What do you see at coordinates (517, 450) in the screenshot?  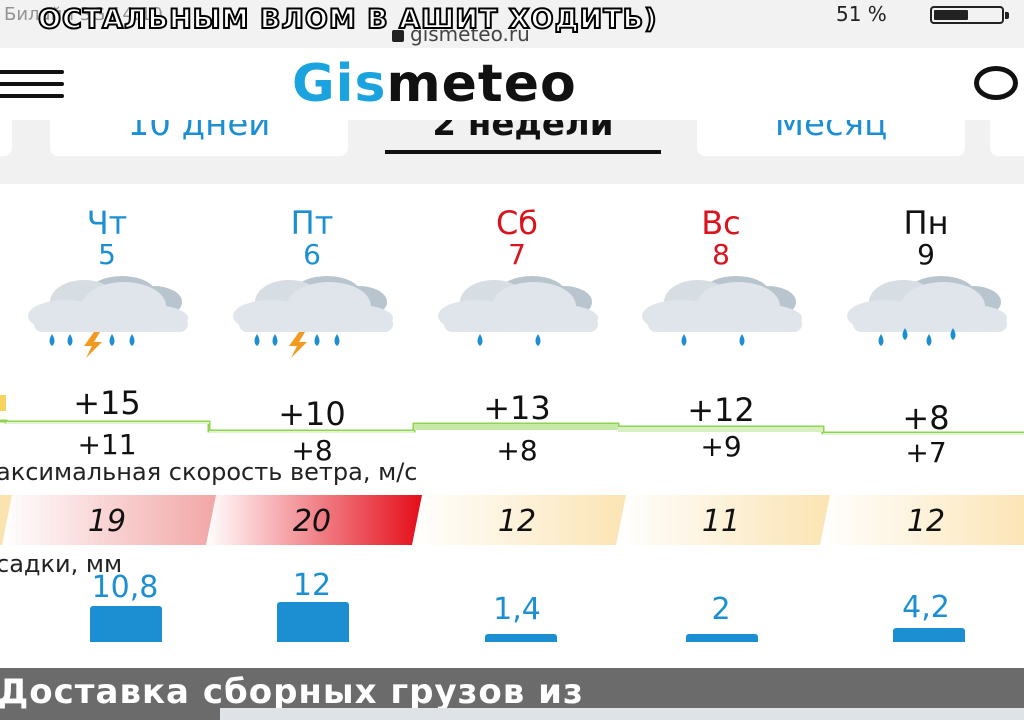 I see `temp-min: +8` at bounding box center [517, 450].